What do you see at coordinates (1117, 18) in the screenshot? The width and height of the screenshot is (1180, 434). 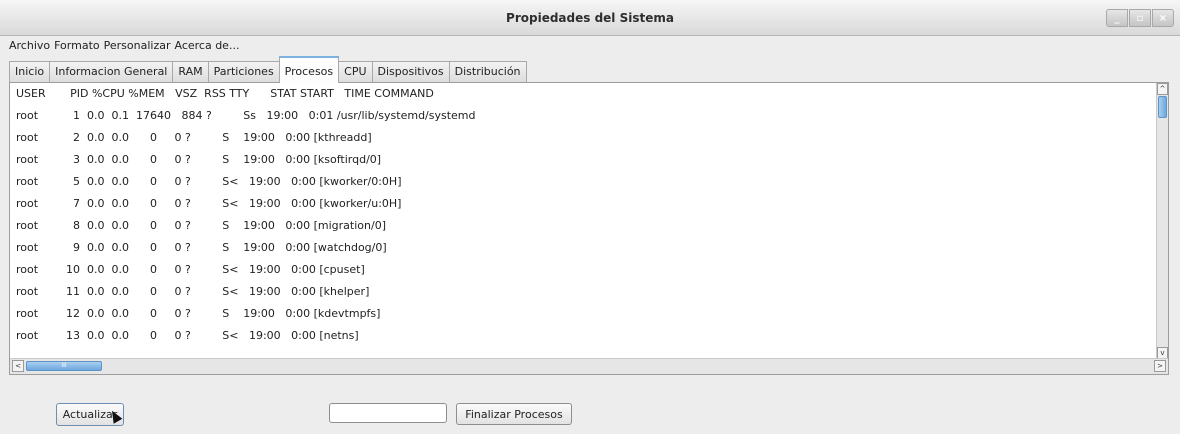 I see `minimize-button: _` at bounding box center [1117, 18].